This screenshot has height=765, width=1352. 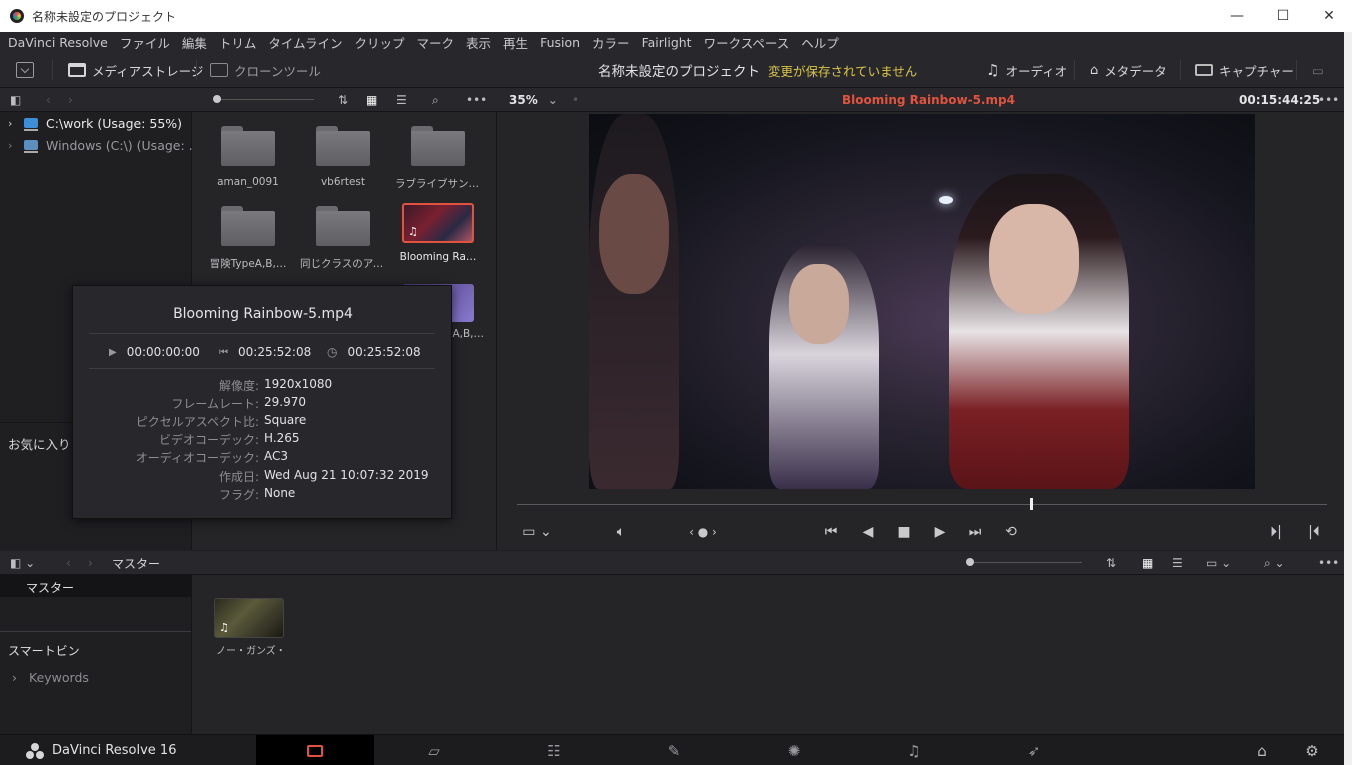 I want to click on zoom-dropdown: 35% ⌄, so click(x=533, y=100).